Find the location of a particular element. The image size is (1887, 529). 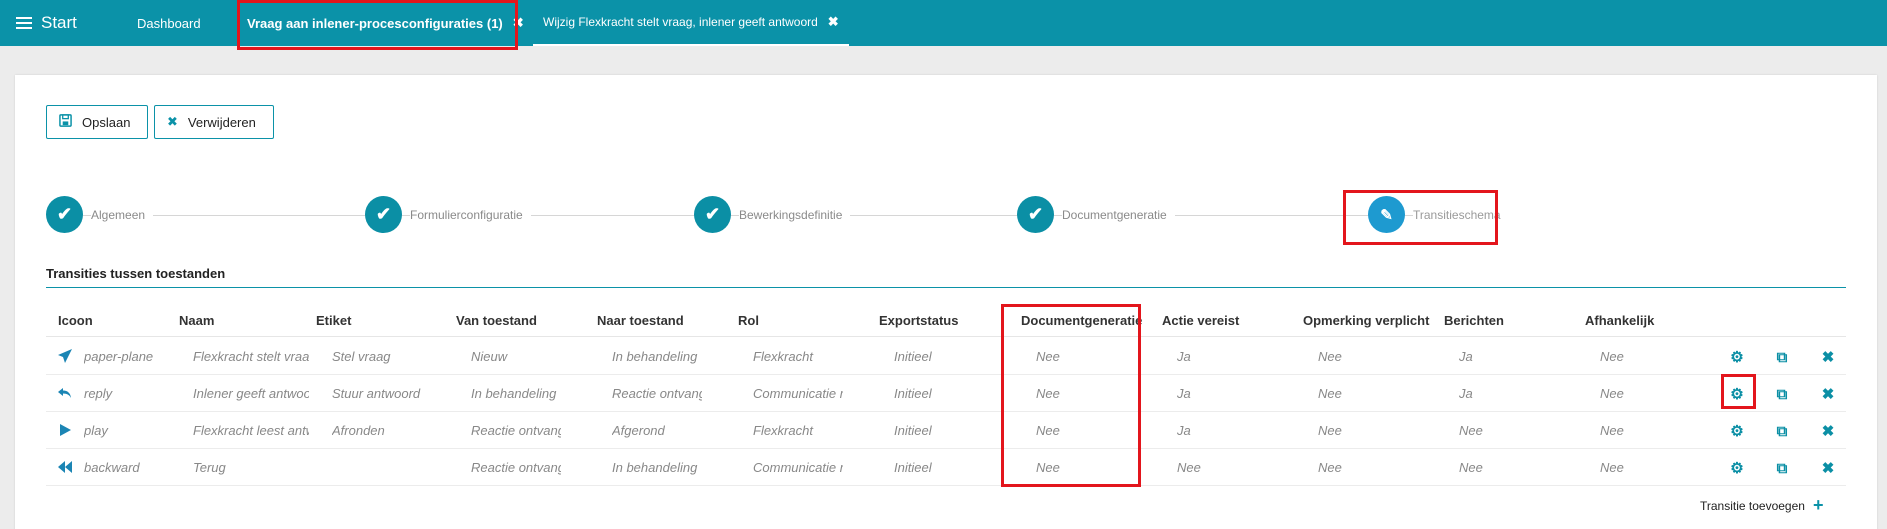

column-header-rol: Rol is located at coordinates (748, 320).